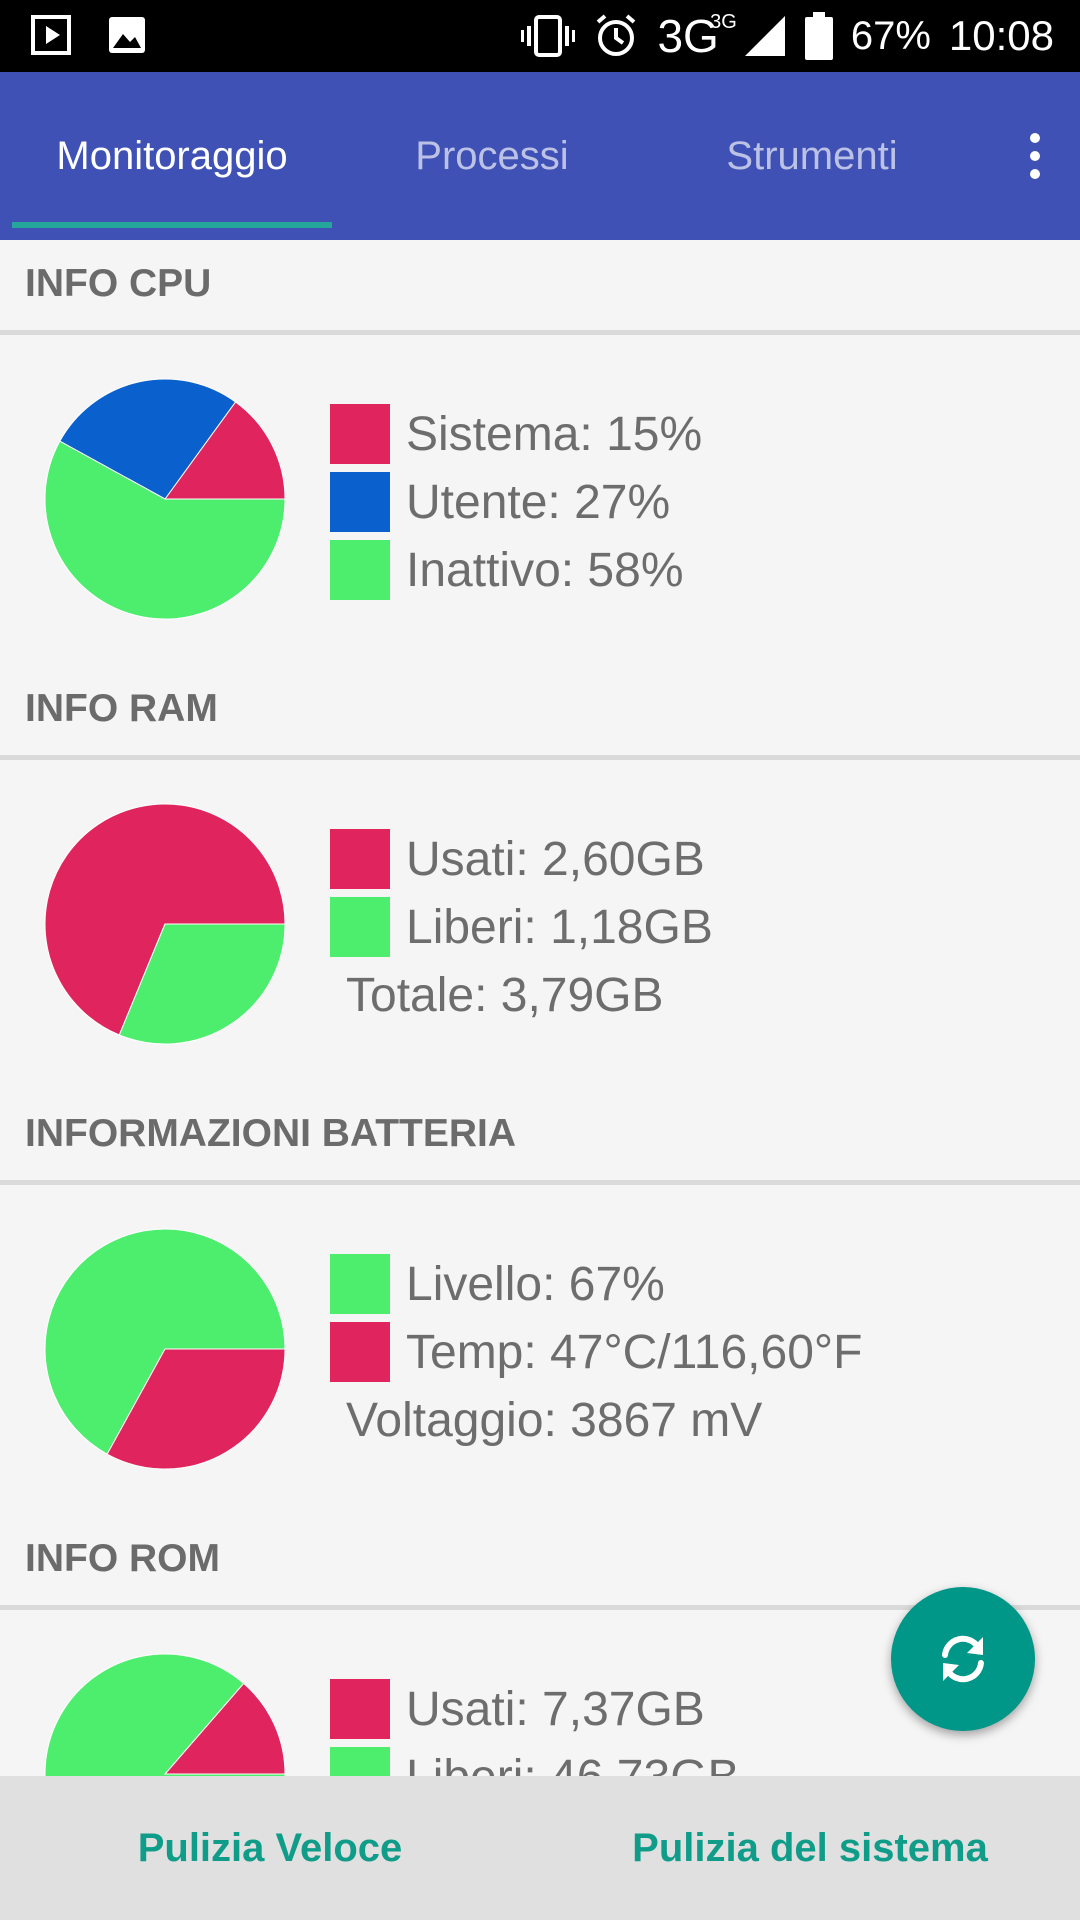 The image size is (1080, 1920). What do you see at coordinates (818, 36) in the screenshot?
I see `battery-icon` at bounding box center [818, 36].